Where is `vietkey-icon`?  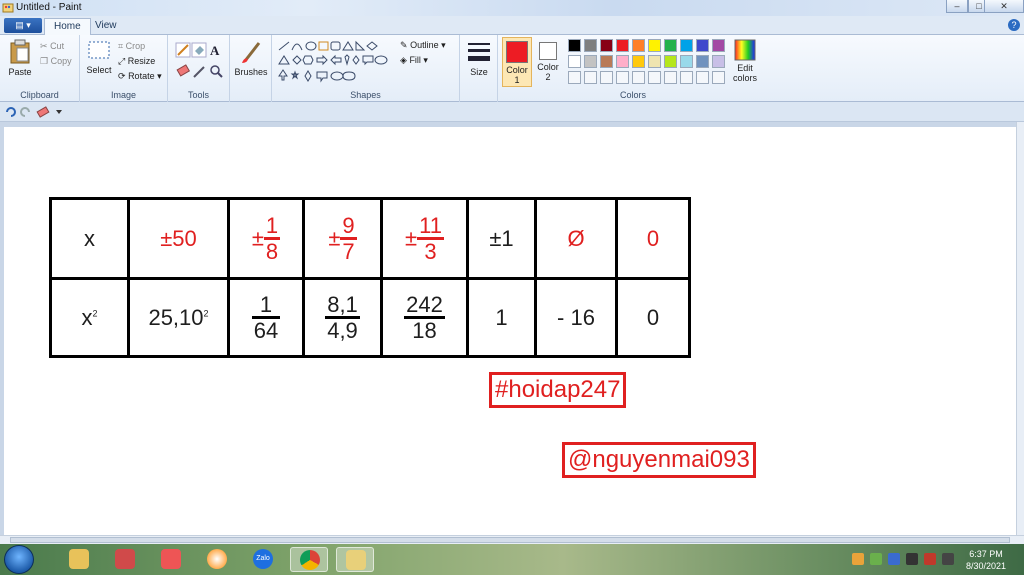 vietkey-icon is located at coordinates (930, 559).